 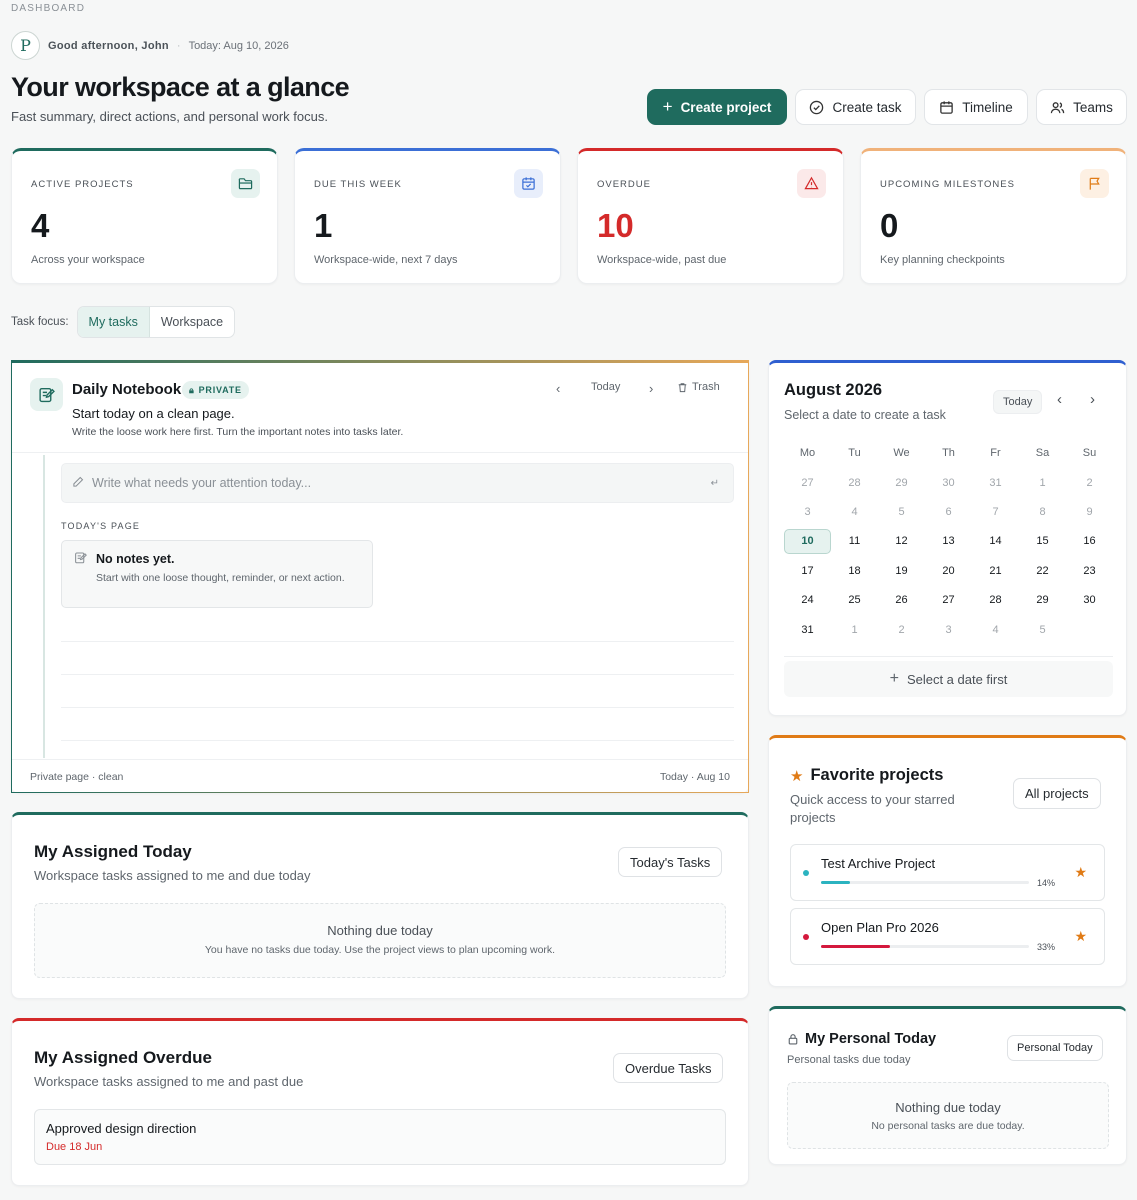 What do you see at coordinates (1089, 570) in the screenshot?
I see `calendar-day: 23` at bounding box center [1089, 570].